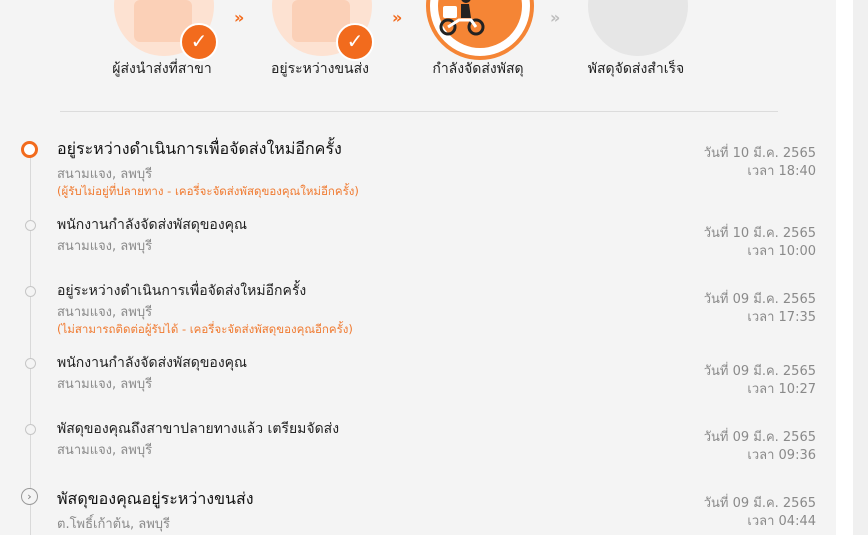  Describe the element at coordinates (636, 69) in the screenshot. I see `step-label: พัสดุจัดส่งสำเร็จ` at that location.